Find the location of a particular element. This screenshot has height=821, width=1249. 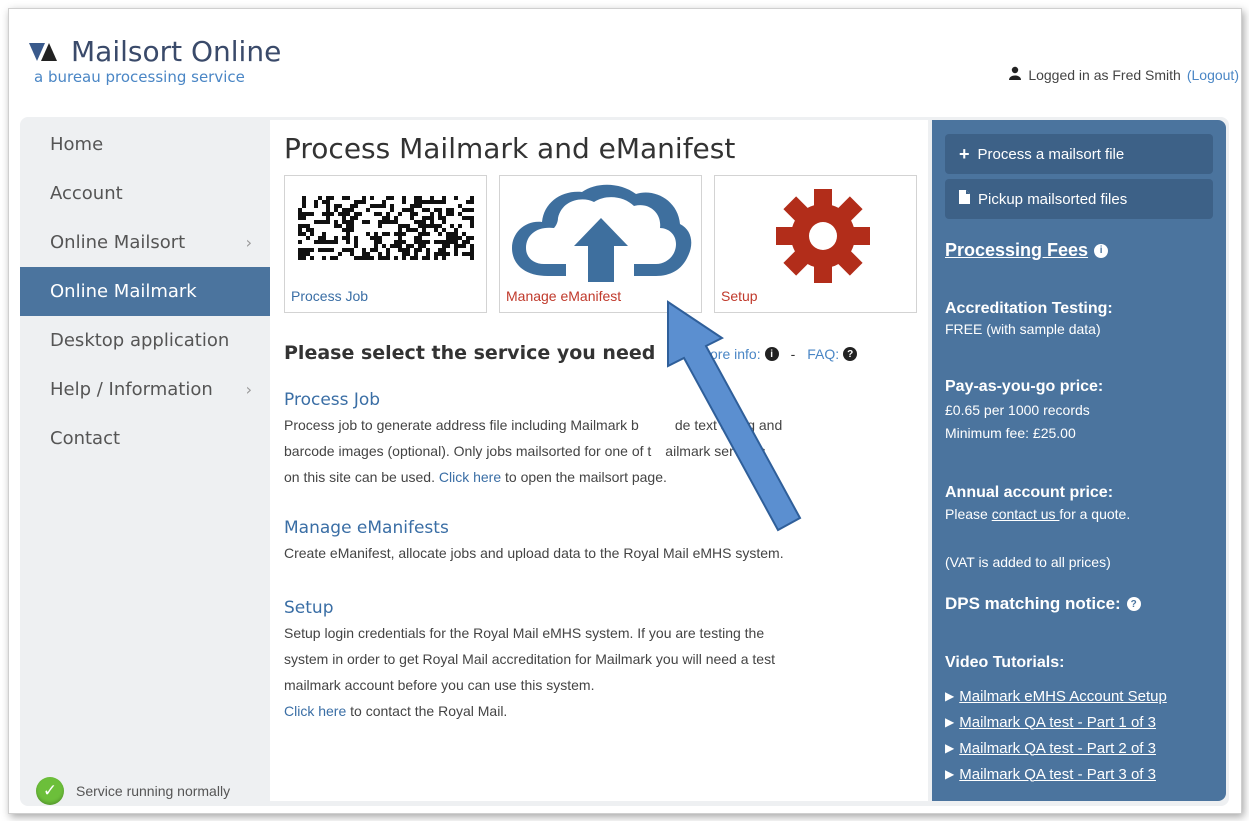

video-link: ▶ Mailmark QA test - Part 3 of 3 is located at coordinates (1082, 774).